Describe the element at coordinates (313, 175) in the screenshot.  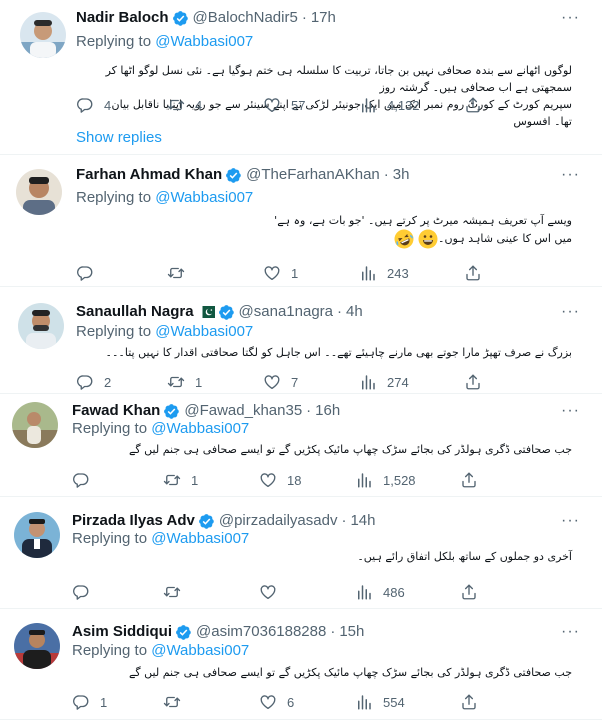
I see `user-handle: @TheFarhanAKhan` at that location.